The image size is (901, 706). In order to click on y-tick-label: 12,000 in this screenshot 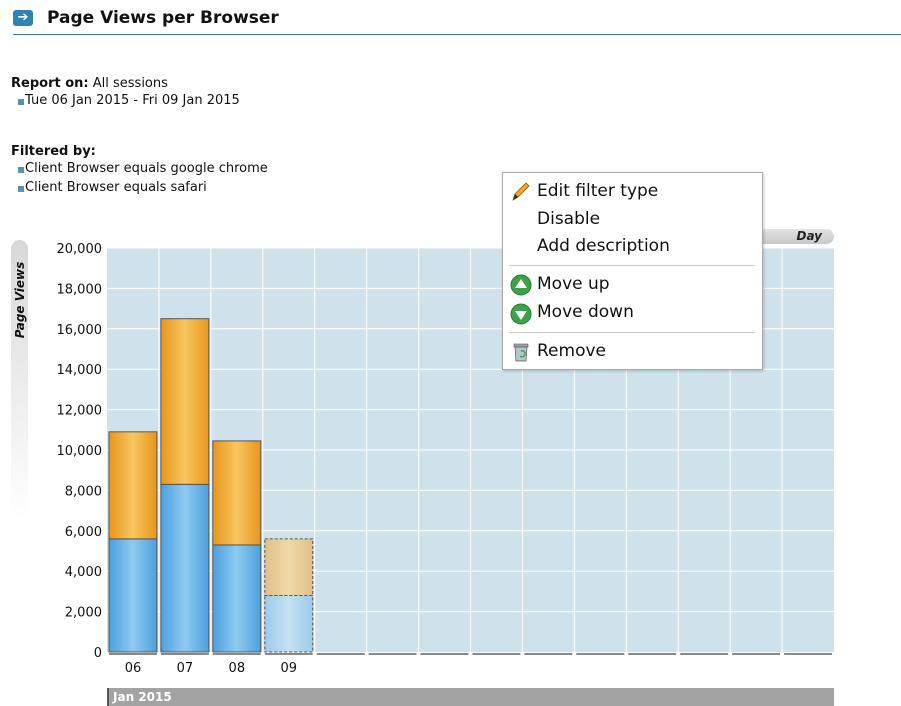, I will do `click(80, 411)`.